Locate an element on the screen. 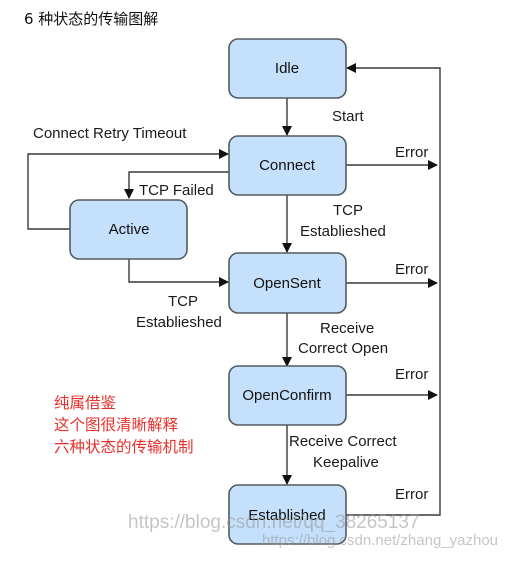 This screenshot has height=561, width=520. label-error-established: Error is located at coordinates (411, 494).